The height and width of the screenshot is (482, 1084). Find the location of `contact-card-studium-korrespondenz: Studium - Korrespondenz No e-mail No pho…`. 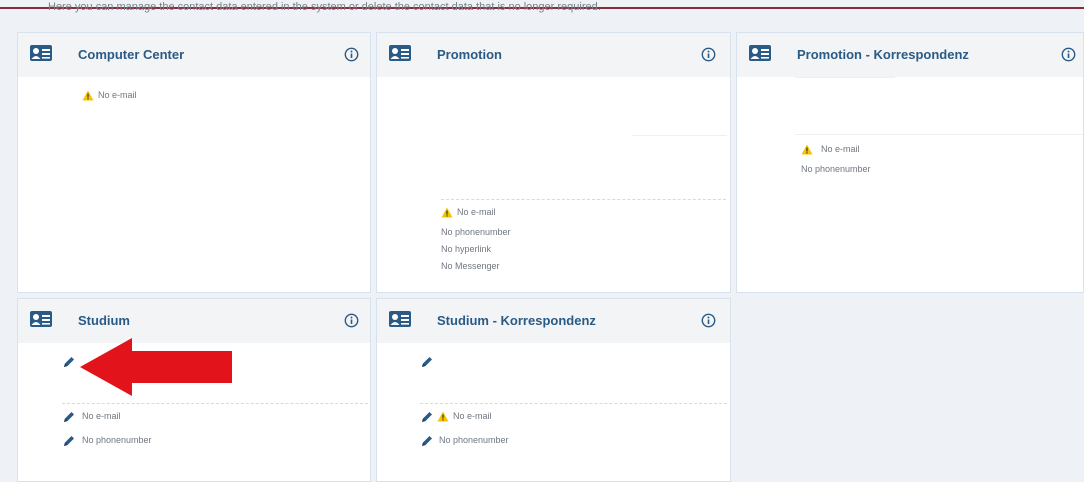

contact-card-studium-korrespondenz: Studium - Korrespondenz No e-mail No pho… is located at coordinates (553, 390).